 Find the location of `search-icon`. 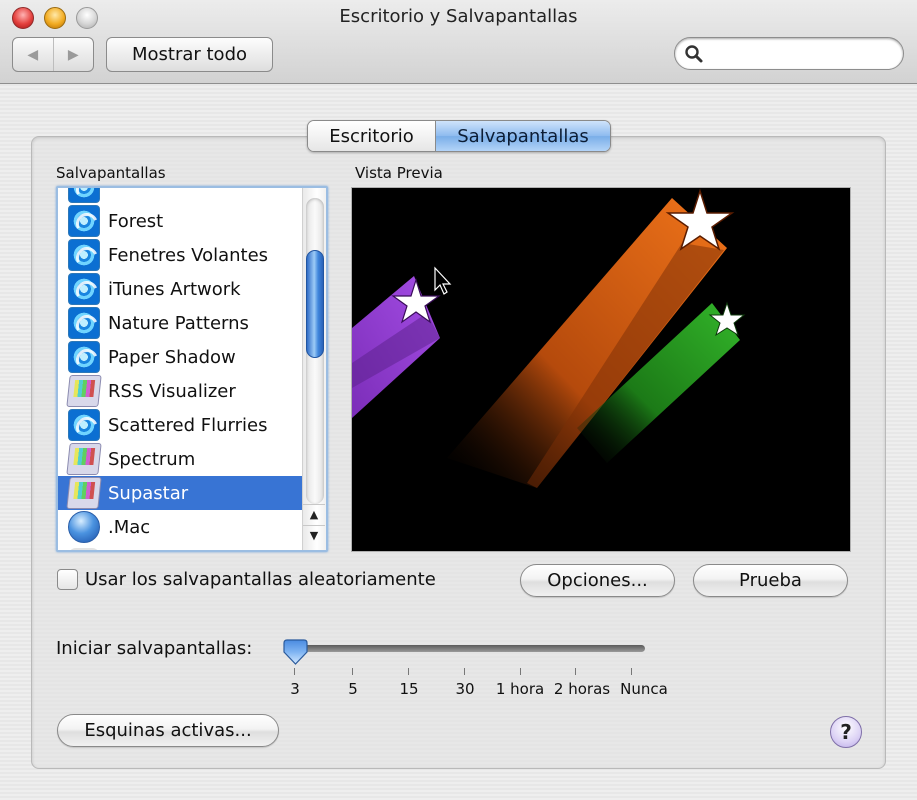

search-icon is located at coordinates (694, 54).